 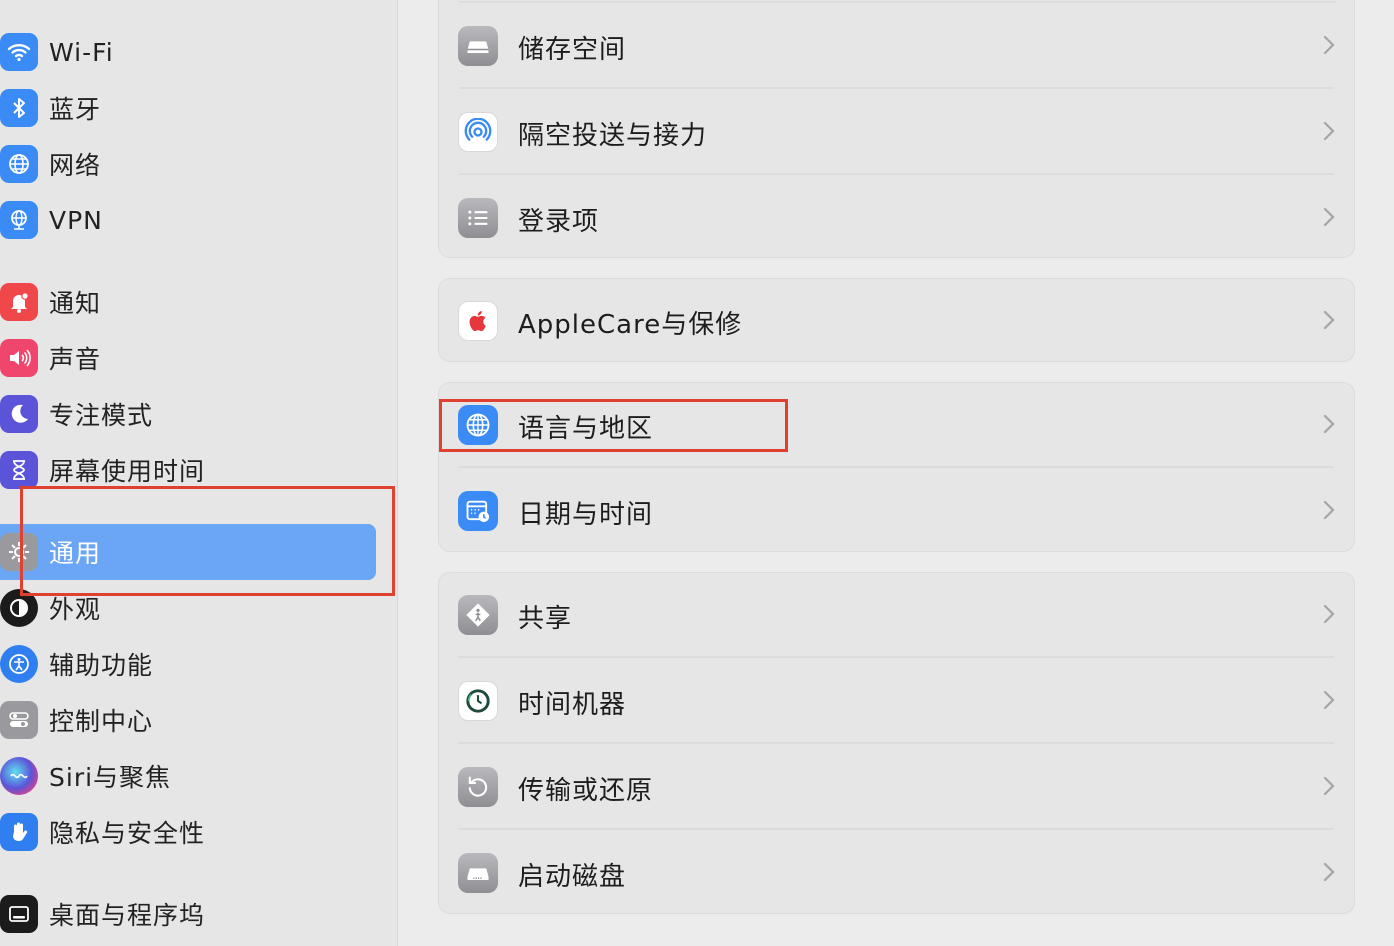 What do you see at coordinates (478, 132) in the screenshot?
I see `airdrop-icon` at bounding box center [478, 132].